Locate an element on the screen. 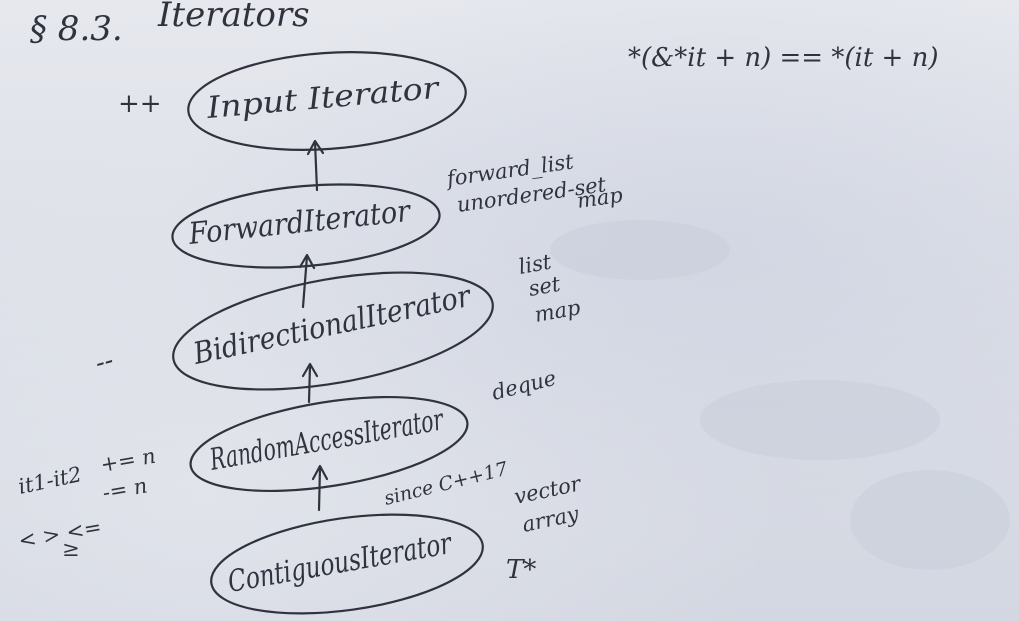 The height and width of the screenshot is (621, 1019). contiguous-containers-annotation: vector array is located at coordinates (548, 504).